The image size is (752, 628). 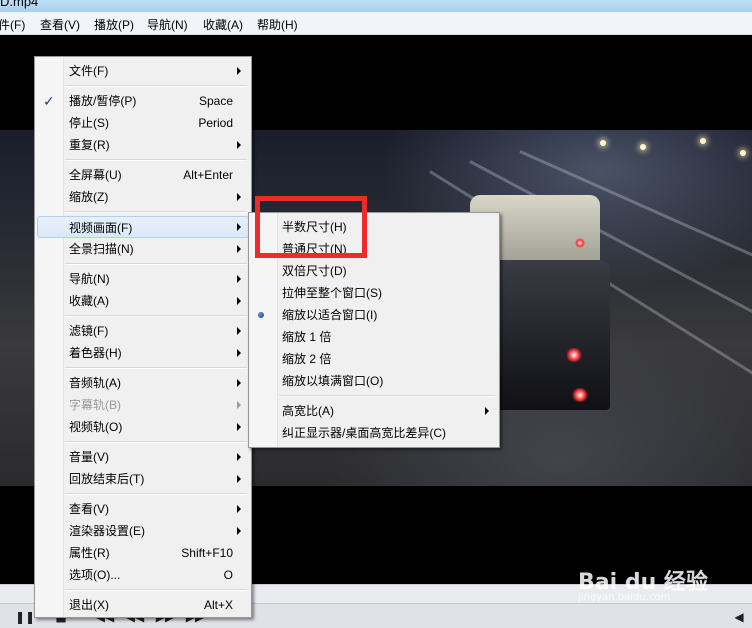 What do you see at coordinates (60, 24) in the screenshot?
I see `menu-view: 查看(V)` at bounding box center [60, 24].